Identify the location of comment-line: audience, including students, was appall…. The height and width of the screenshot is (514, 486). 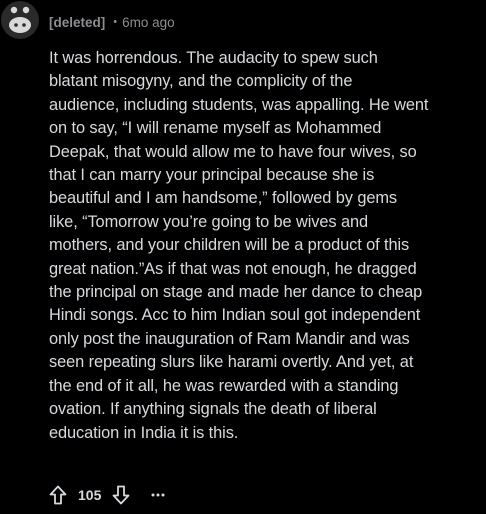
(239, 104).